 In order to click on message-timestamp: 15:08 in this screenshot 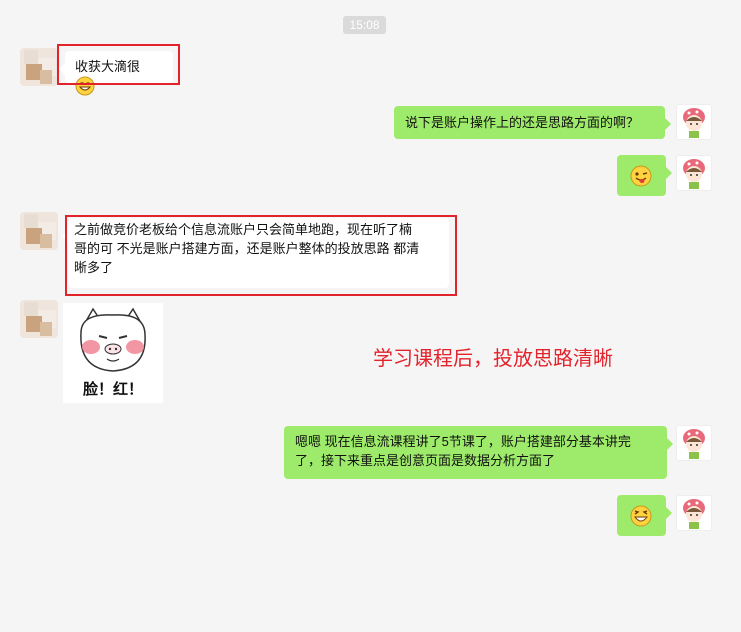, I will do `click(364, 25)`.